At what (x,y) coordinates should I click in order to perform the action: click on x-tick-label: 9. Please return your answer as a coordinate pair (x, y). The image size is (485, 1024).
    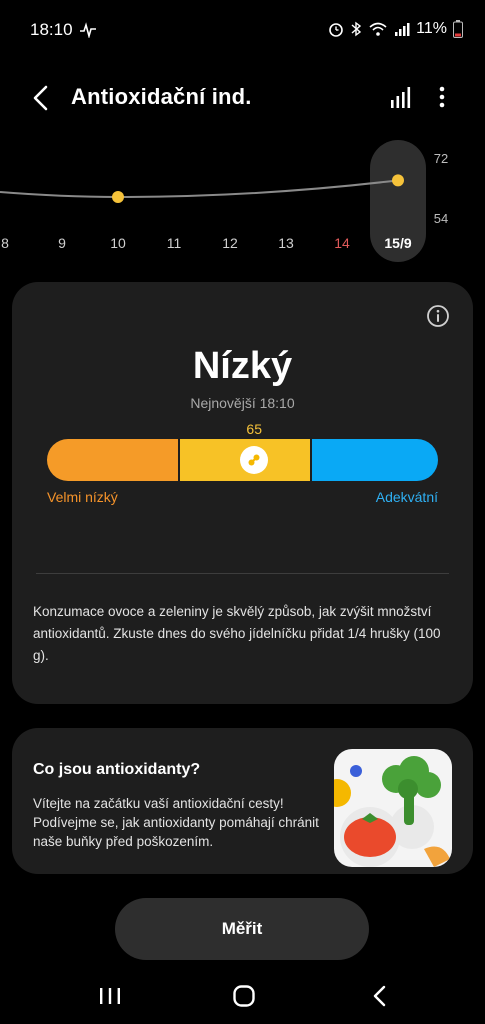
    Looking at the image, I should click on (62, 243).